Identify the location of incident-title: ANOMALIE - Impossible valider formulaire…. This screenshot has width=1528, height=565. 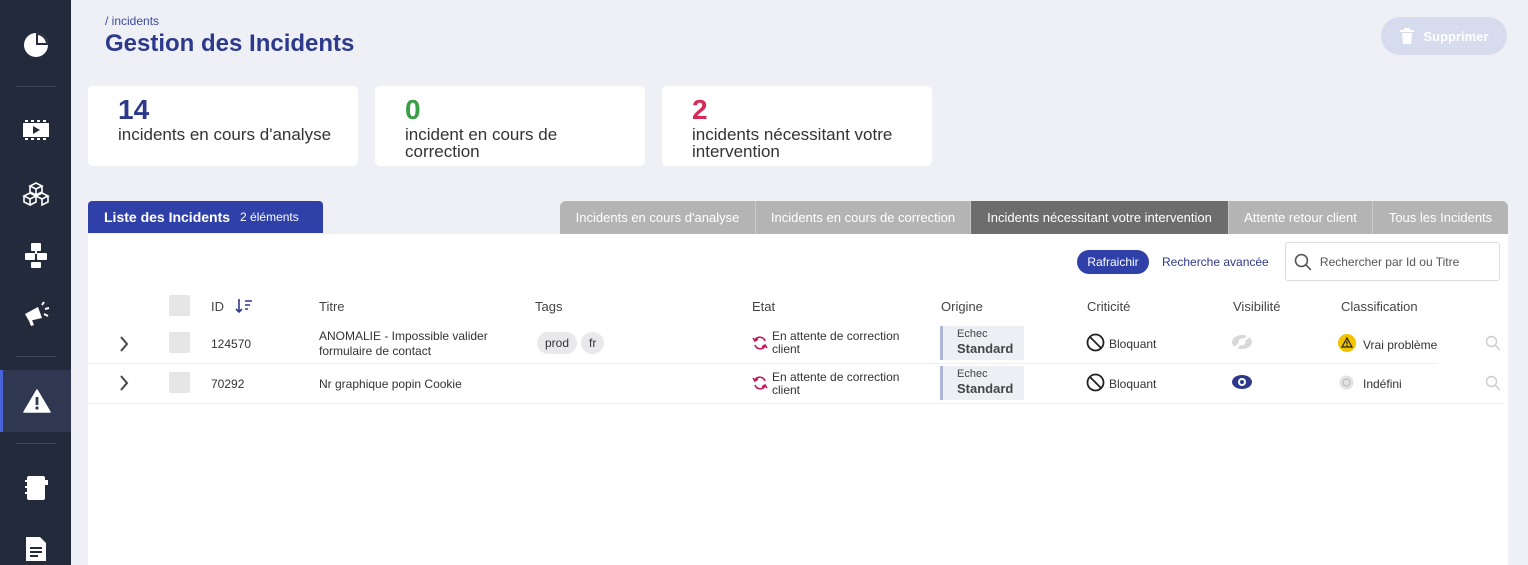
(403, 344).